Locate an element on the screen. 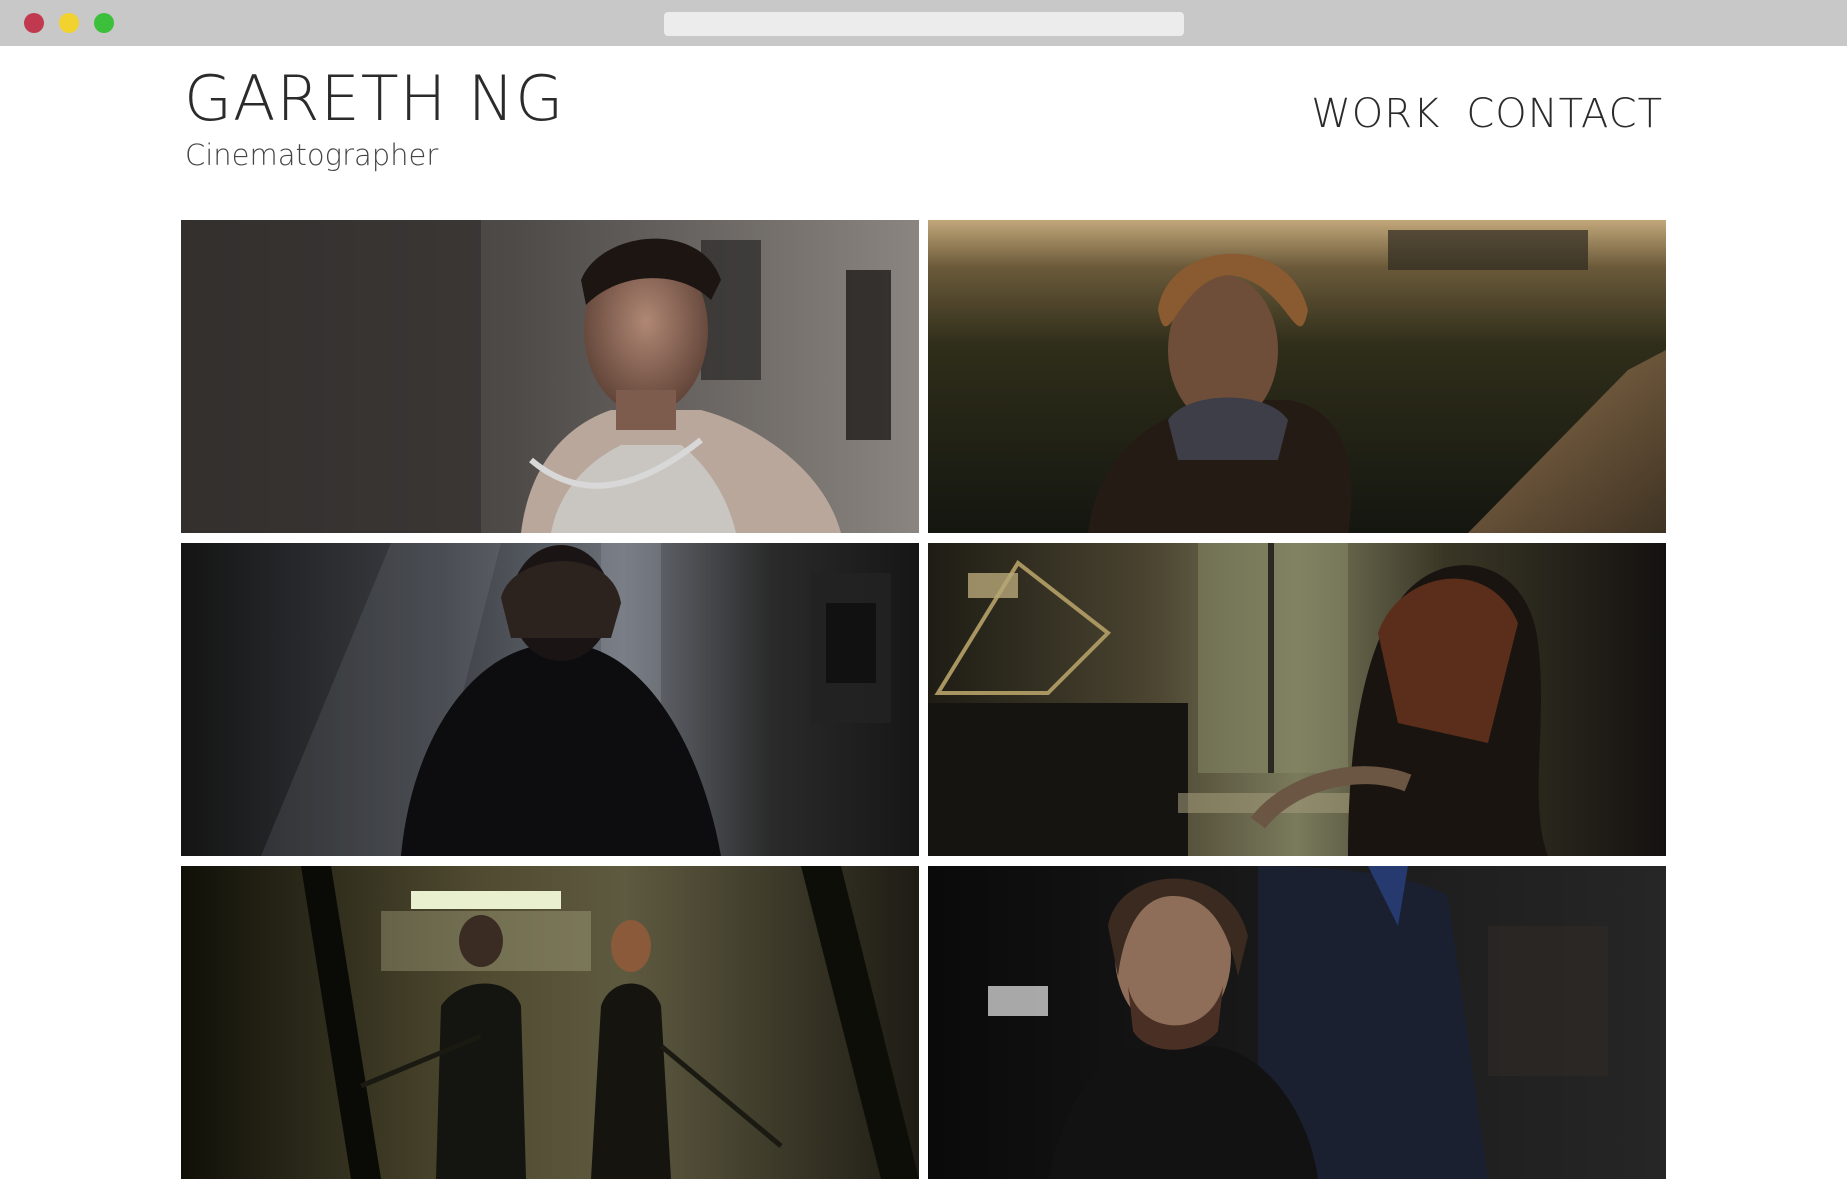  maximize-window-icon is located at coordinates (104, 23).